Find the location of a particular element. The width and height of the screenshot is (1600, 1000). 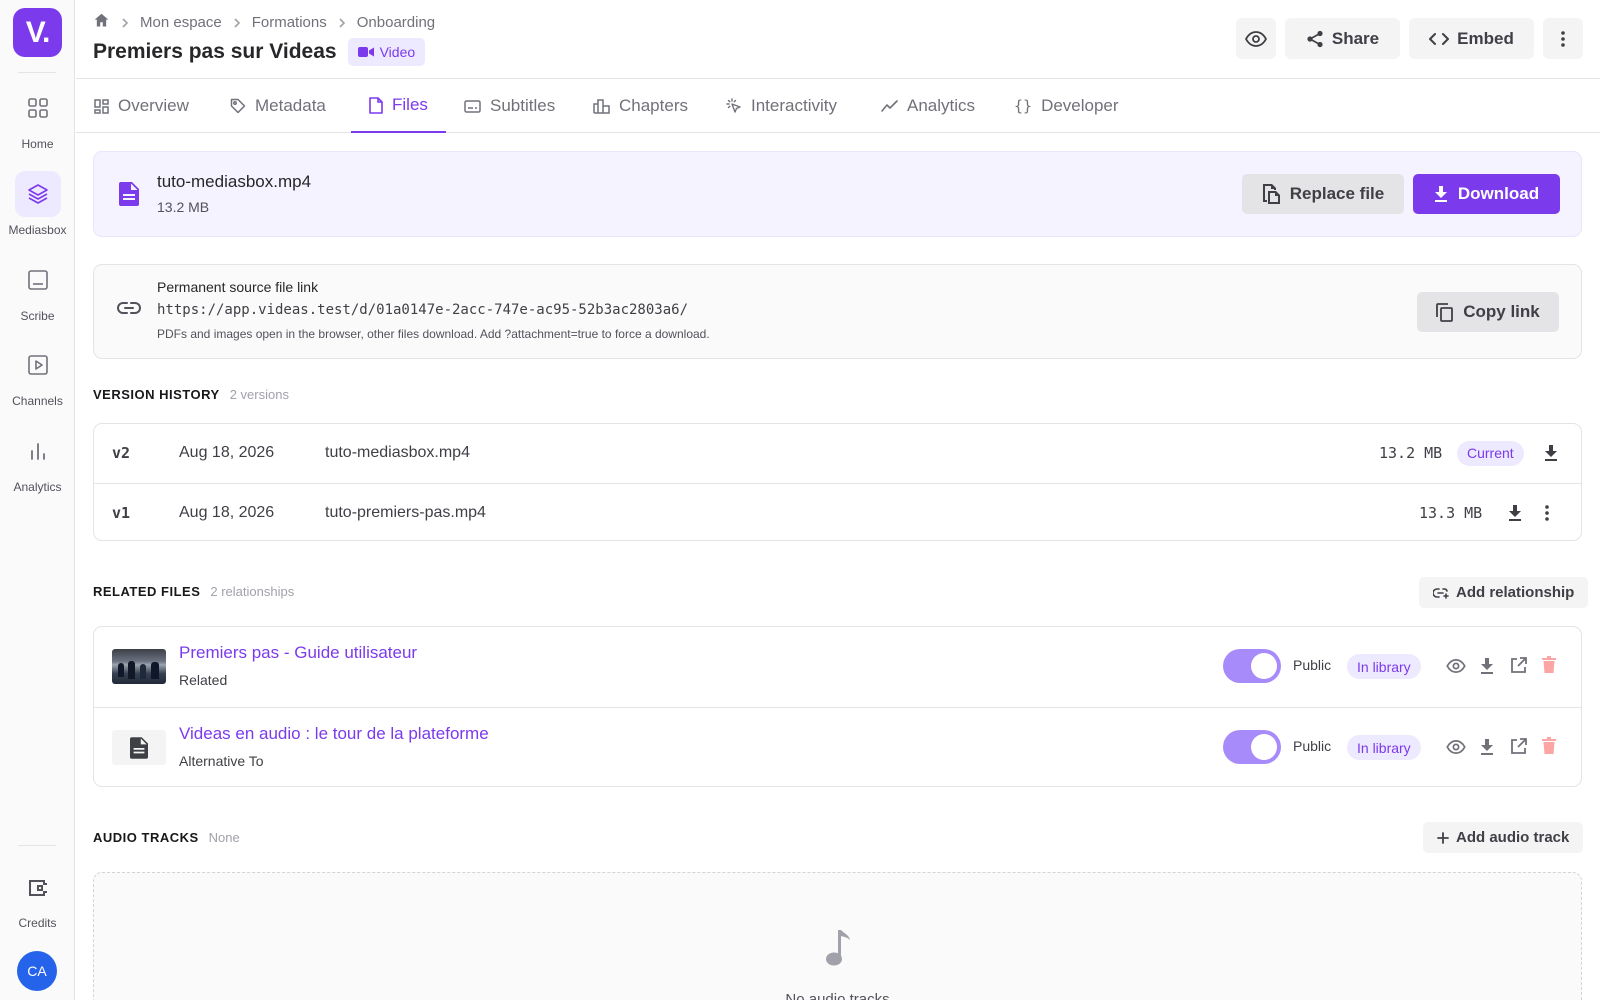

related-file-relation: Alternative To is located at coordinates (221, 761).